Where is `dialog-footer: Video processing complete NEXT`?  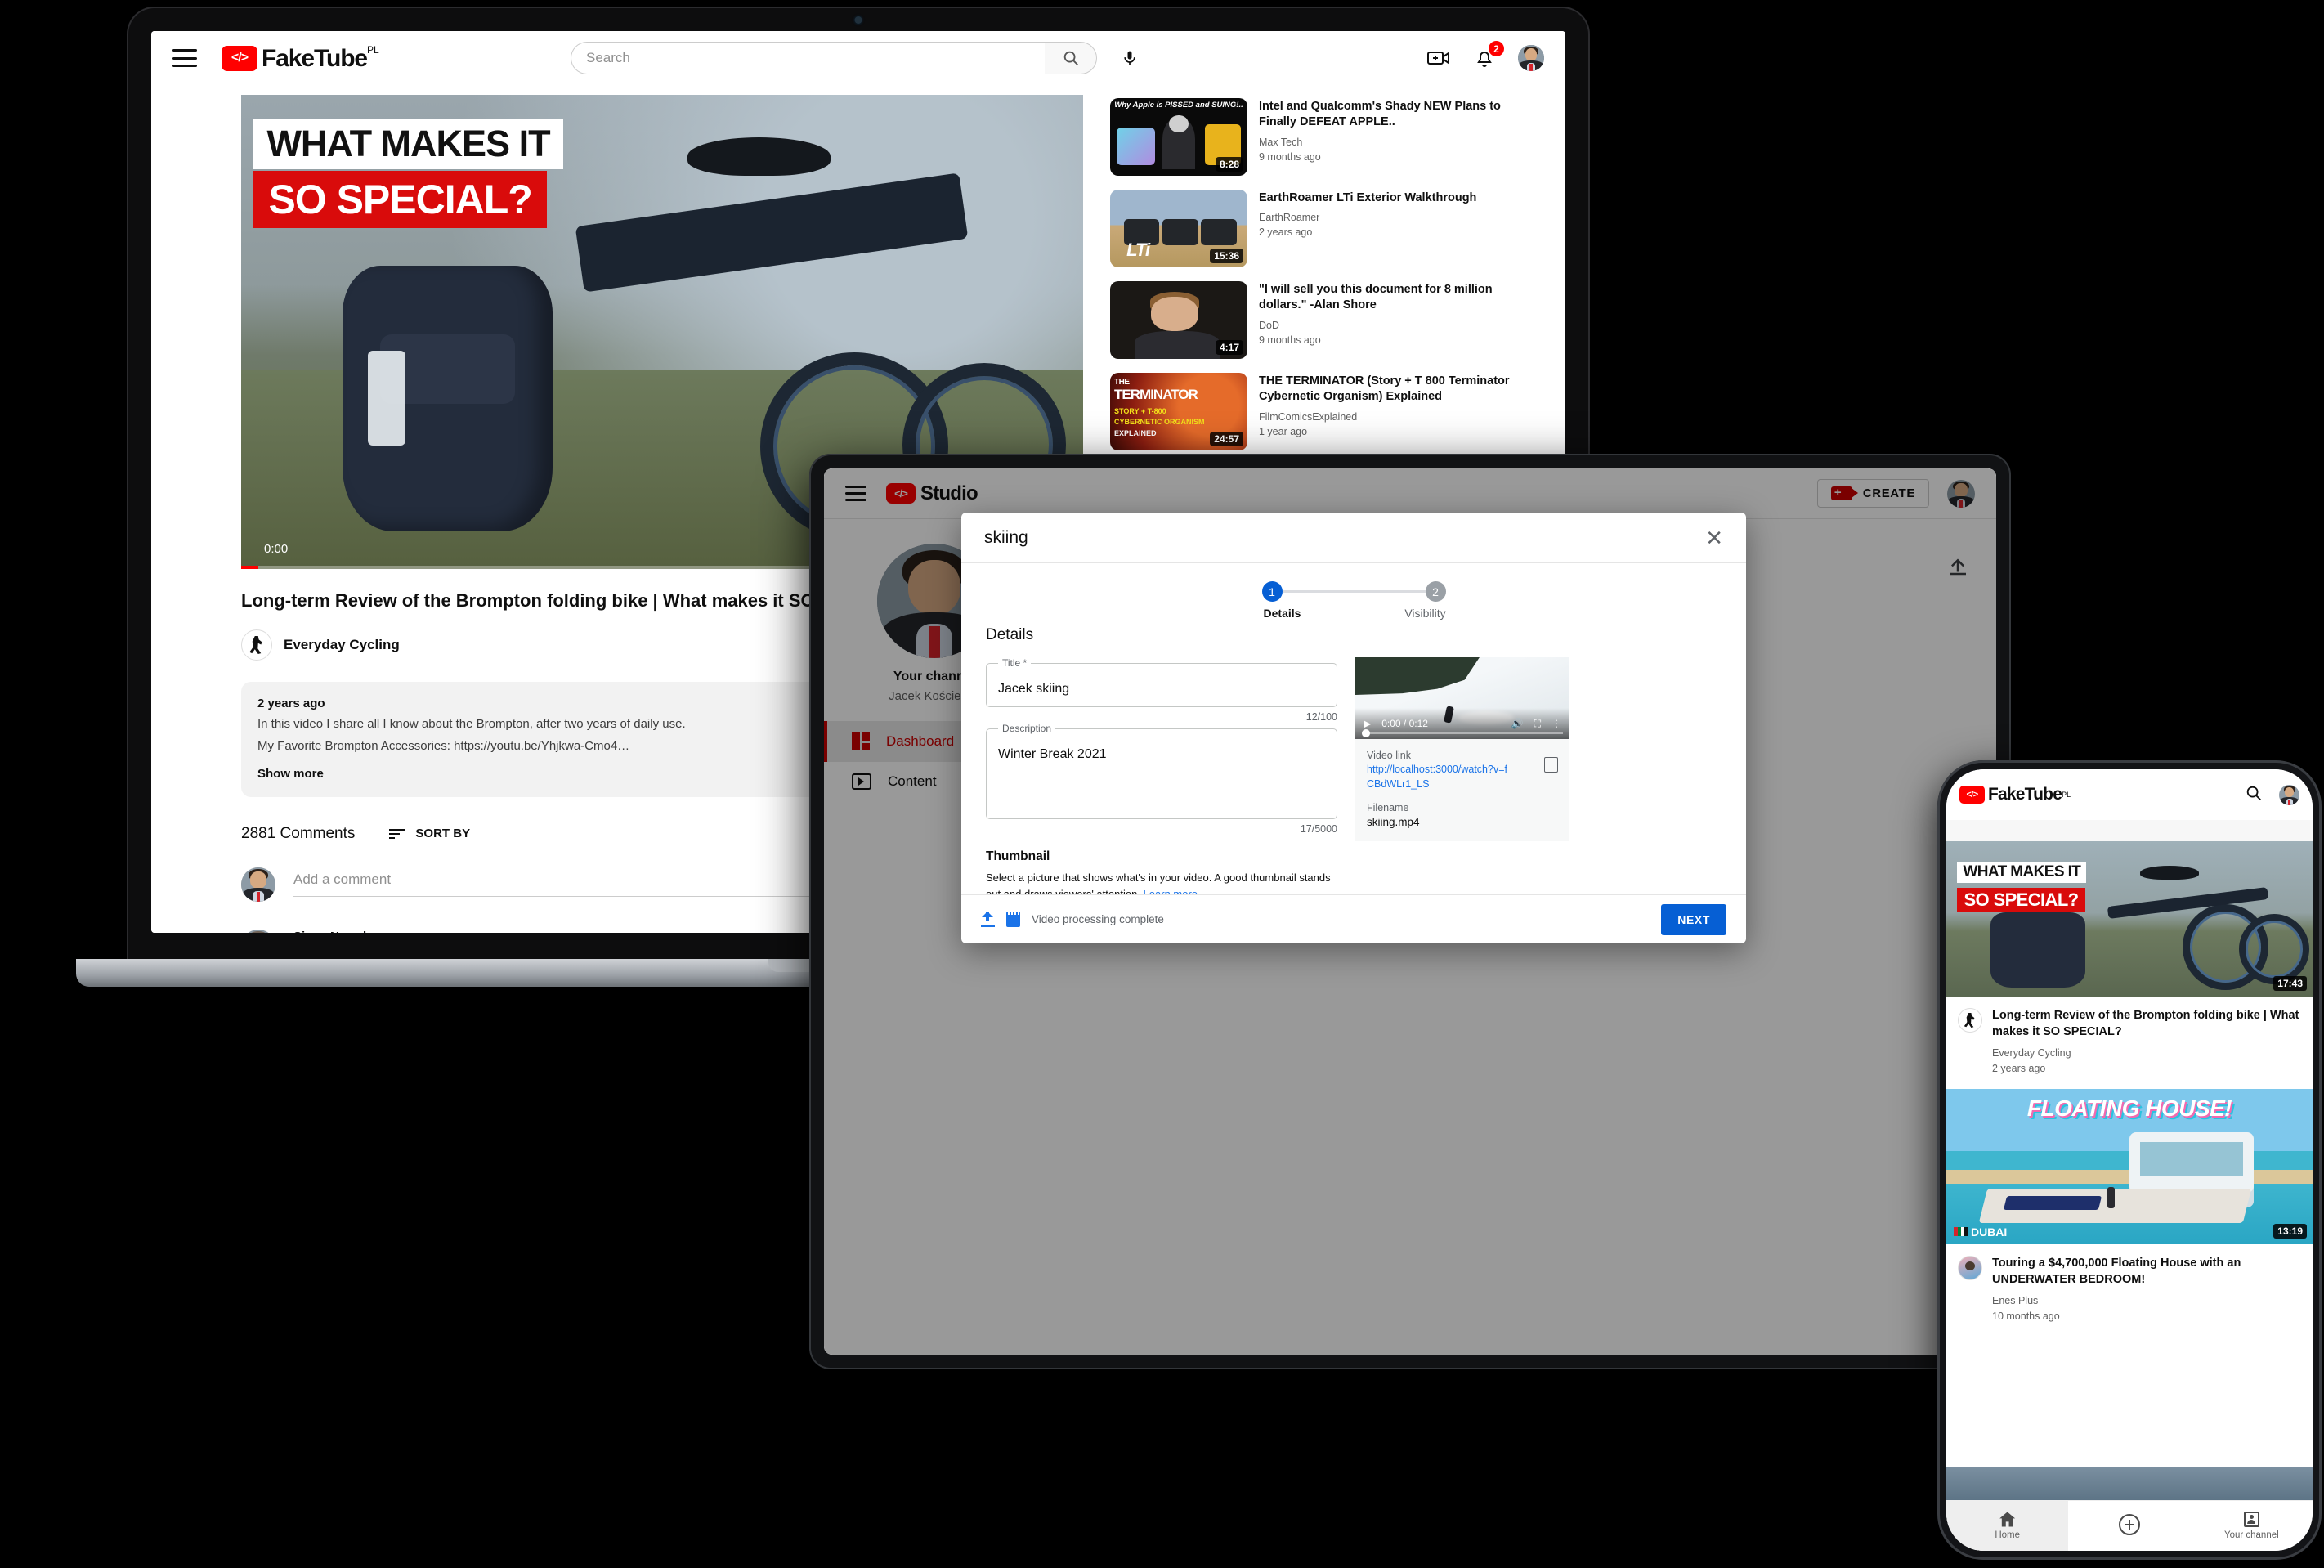 dialog-footer: Video processing complete NEXT is located at coordinates (1353, 919).